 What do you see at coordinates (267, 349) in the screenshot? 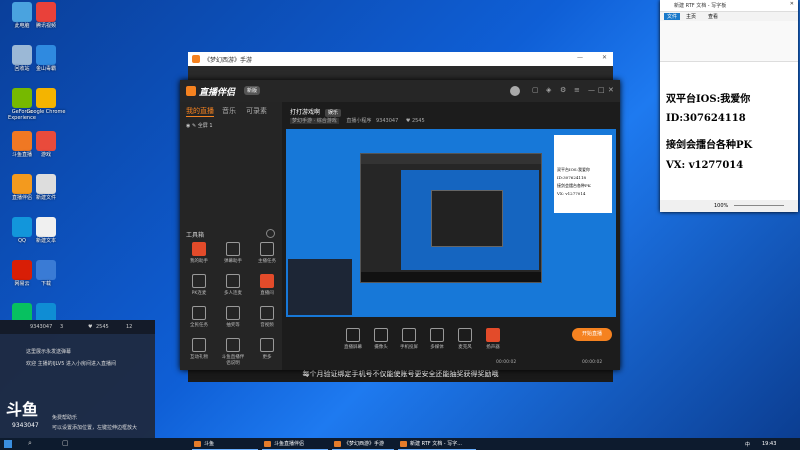
I see `tool-button: 更多` at bounding box center [267, 349].